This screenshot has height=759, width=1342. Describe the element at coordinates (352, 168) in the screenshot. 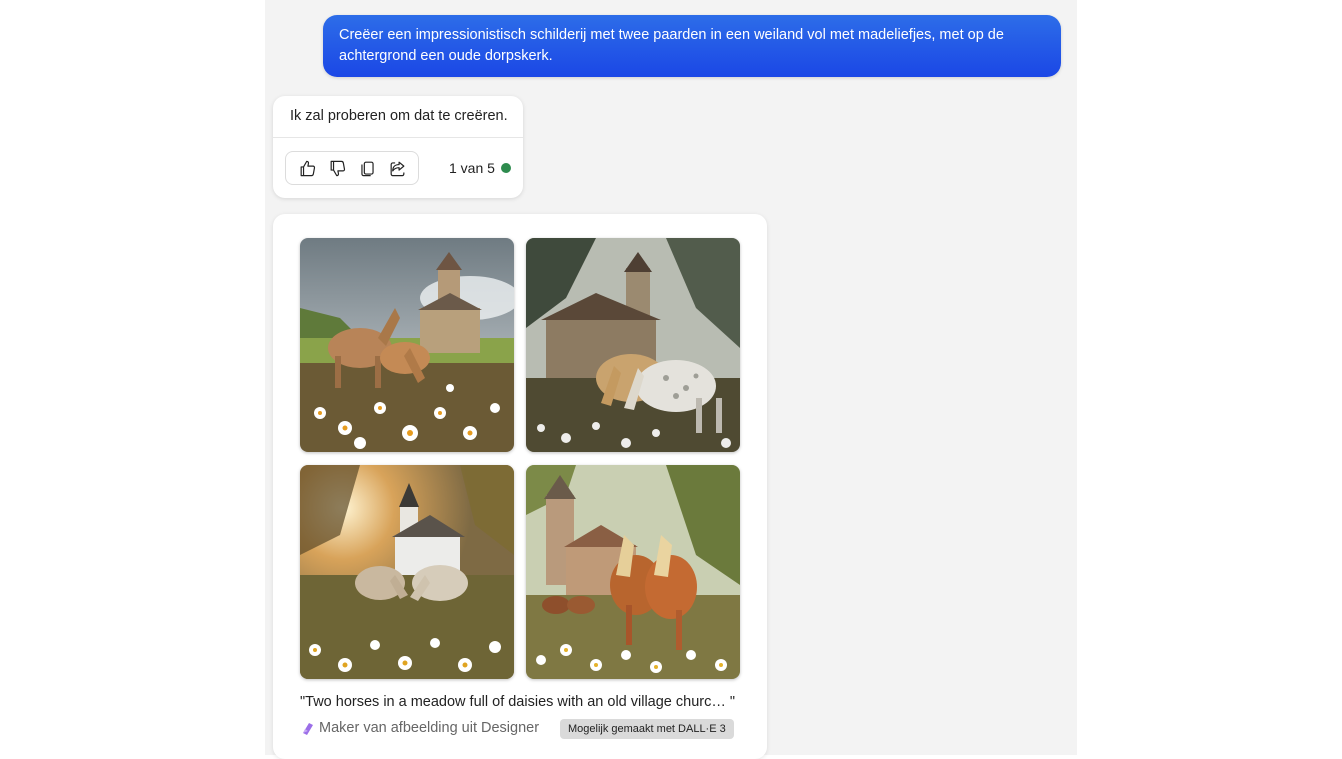

I see `message-actions` at that location.